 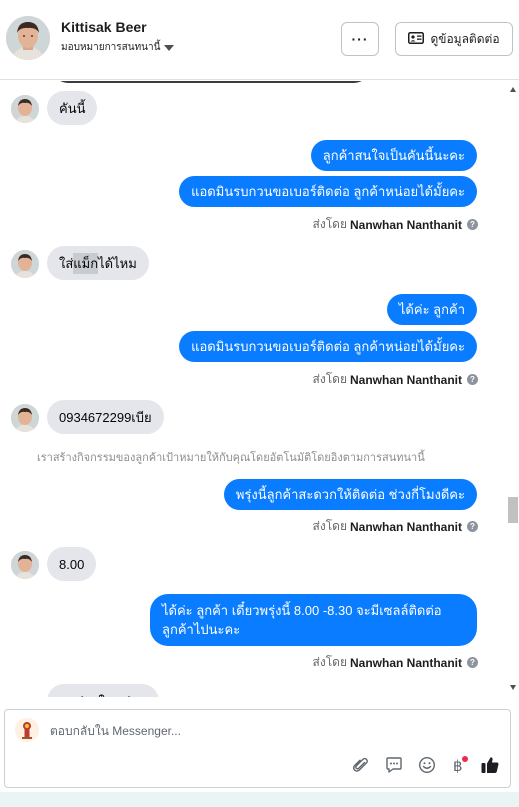 I want to click on assign-conversation-dropdown: มอบหมายการสนทนานี้, so click(x=118, y=47).